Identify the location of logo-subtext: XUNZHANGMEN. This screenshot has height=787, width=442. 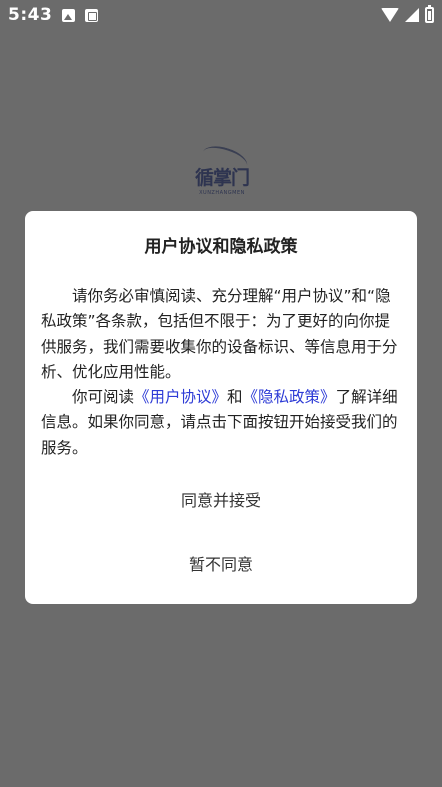
(222, 192).